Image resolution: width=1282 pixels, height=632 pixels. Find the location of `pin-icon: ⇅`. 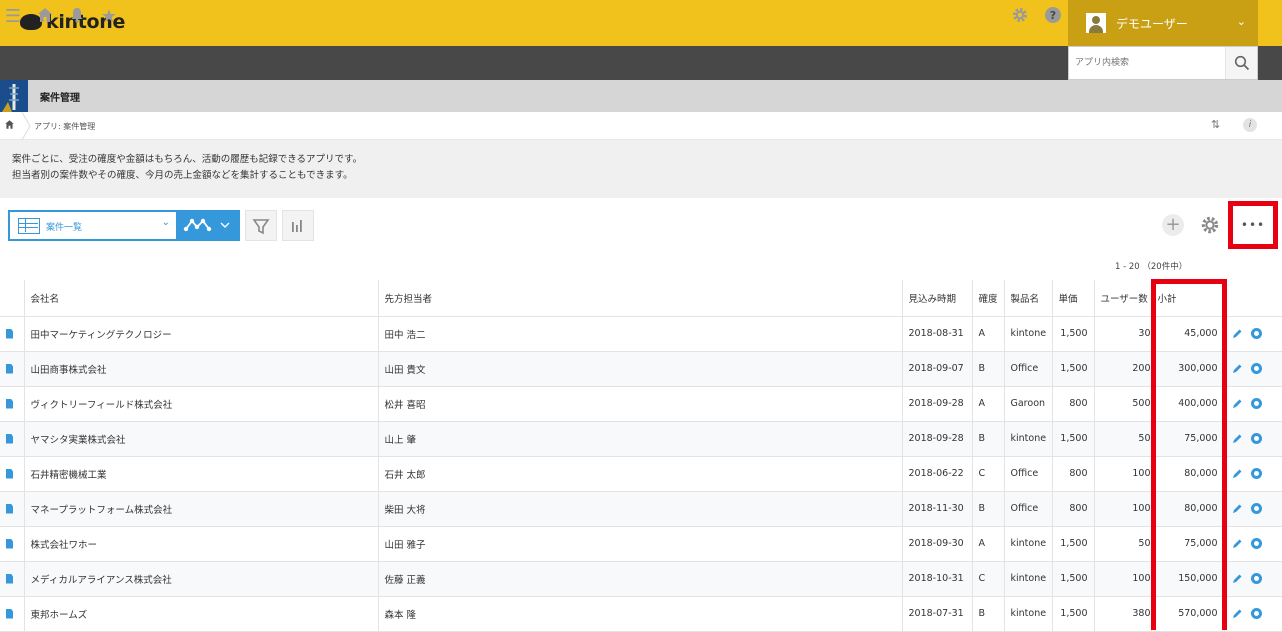

pin-icon: ⇅ is located at coordinates (1215, 124).